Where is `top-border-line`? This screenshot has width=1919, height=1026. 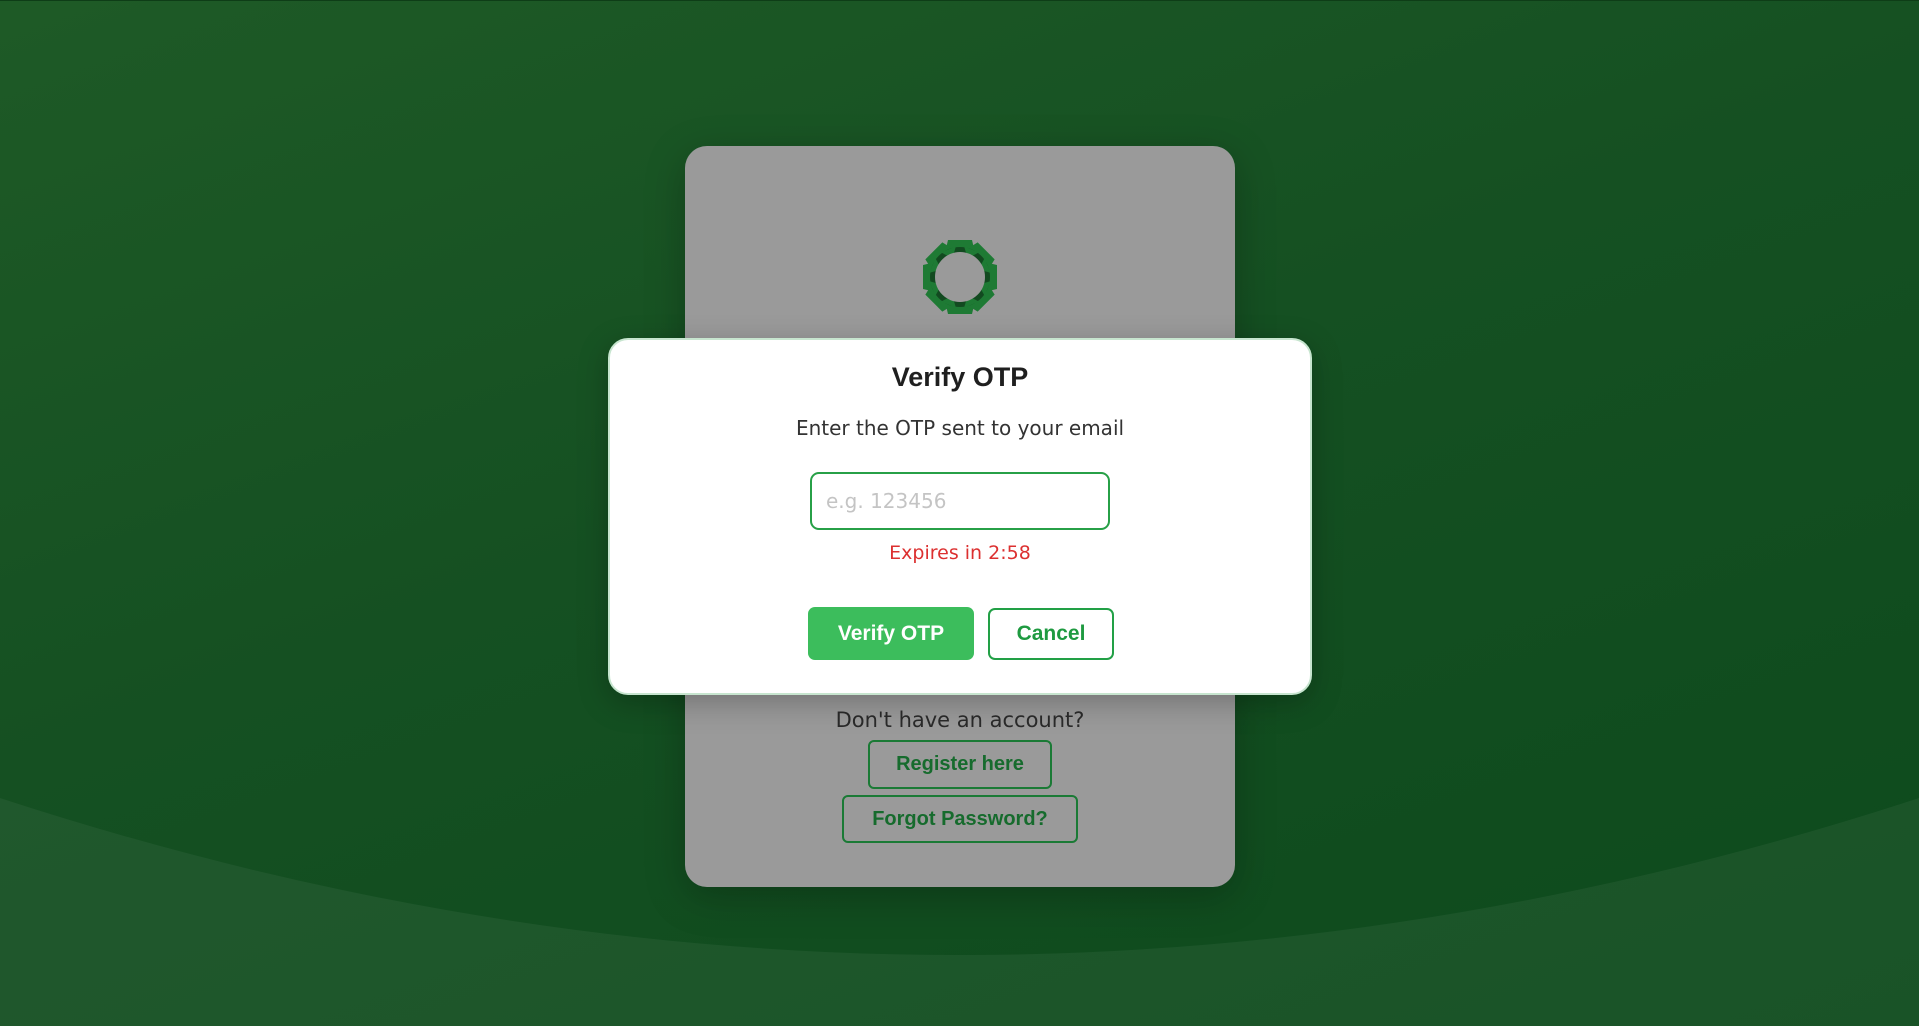 top-border-line is located at coordinates (959, 0).